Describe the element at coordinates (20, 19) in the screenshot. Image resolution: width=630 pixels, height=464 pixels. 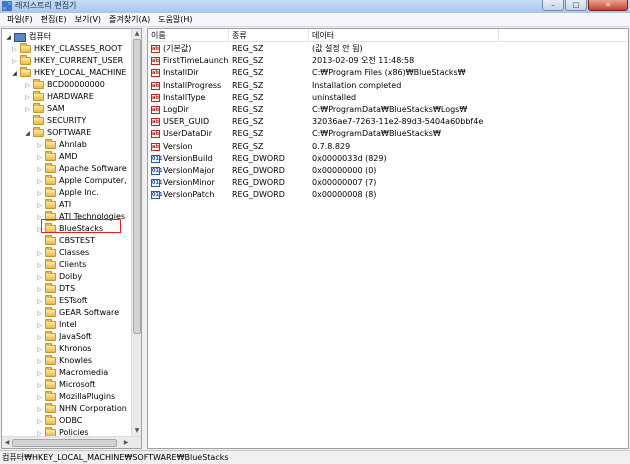
I see `menu-file: 파일(F)` at that location.